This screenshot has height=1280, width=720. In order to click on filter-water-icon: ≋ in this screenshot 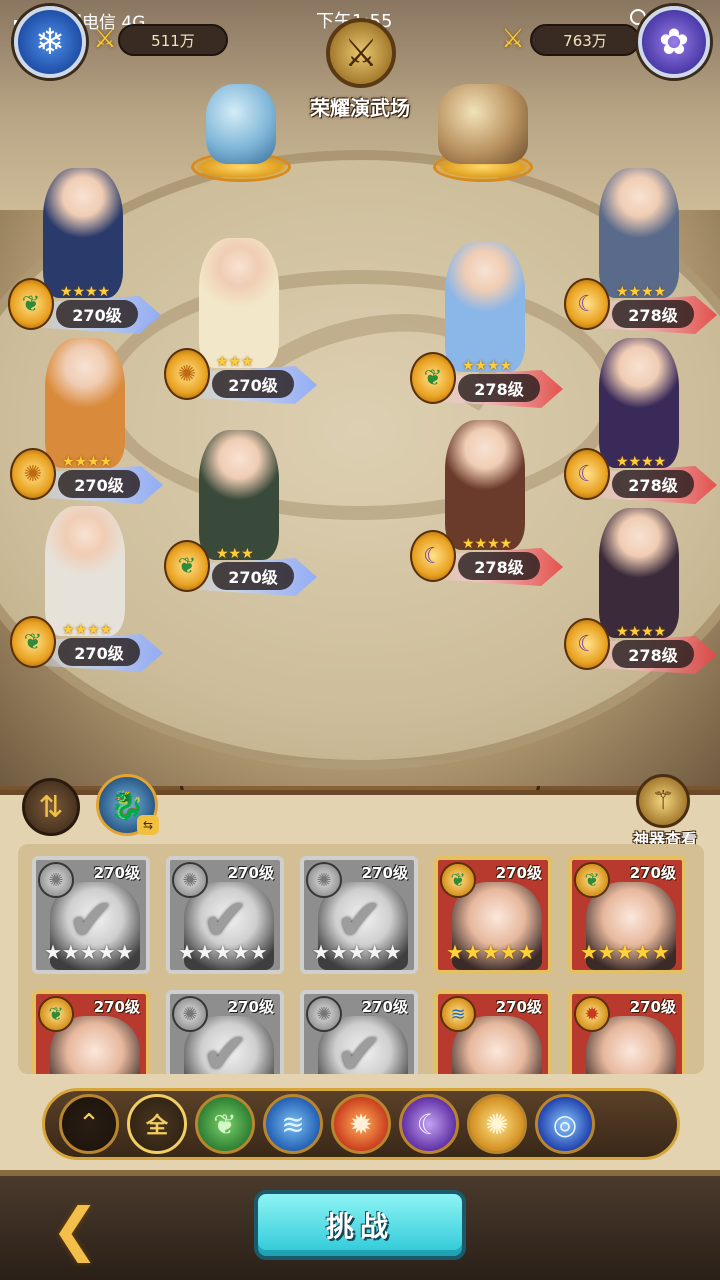, I will do `click(293, 1124)`.